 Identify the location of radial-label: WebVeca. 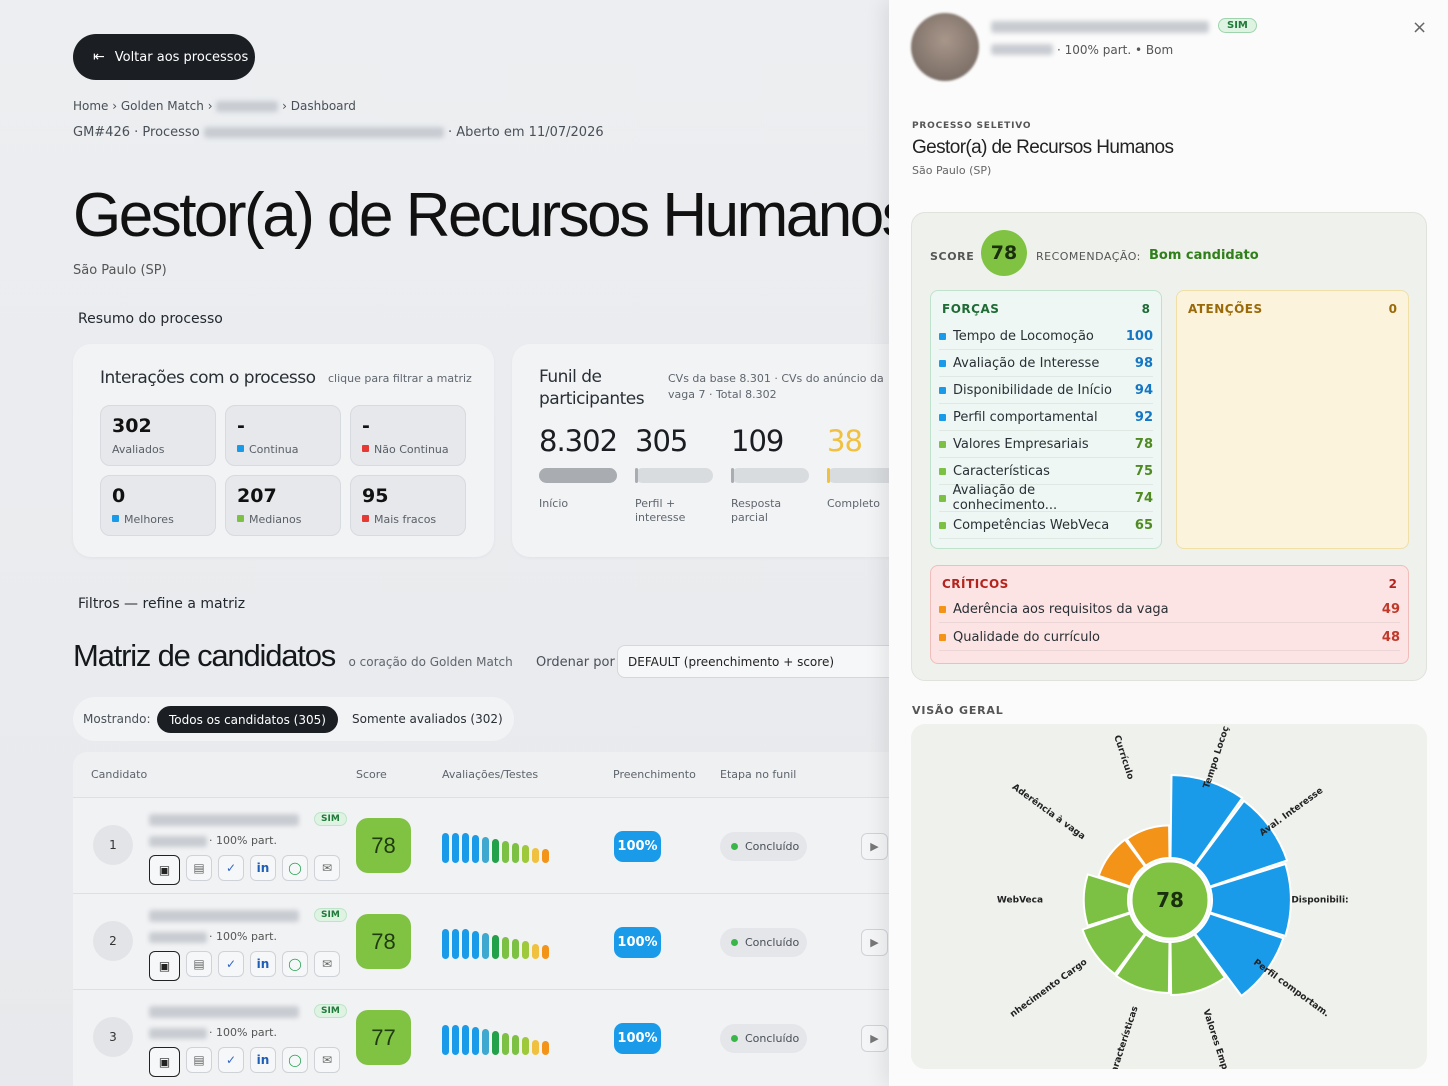
(1020, 901).